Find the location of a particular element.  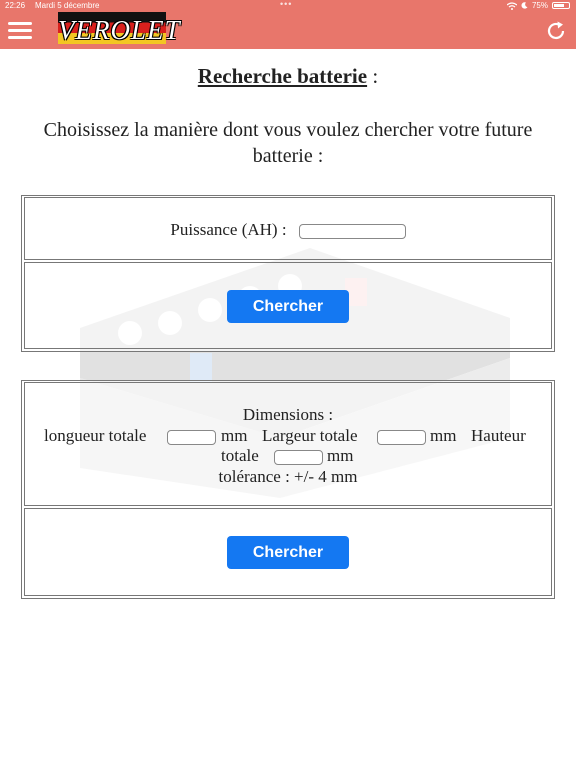

power-button-cell: Chercher is located at coordinates (288, 305).